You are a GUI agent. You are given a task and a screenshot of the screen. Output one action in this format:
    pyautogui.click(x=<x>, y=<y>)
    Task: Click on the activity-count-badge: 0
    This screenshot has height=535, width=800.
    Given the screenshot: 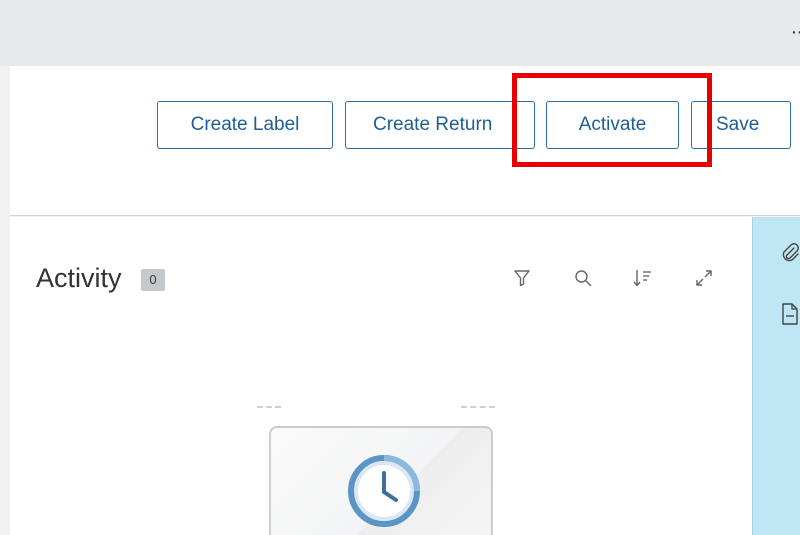 What is the action you would take?
    pyautogui.click(x=153, y=280)
    